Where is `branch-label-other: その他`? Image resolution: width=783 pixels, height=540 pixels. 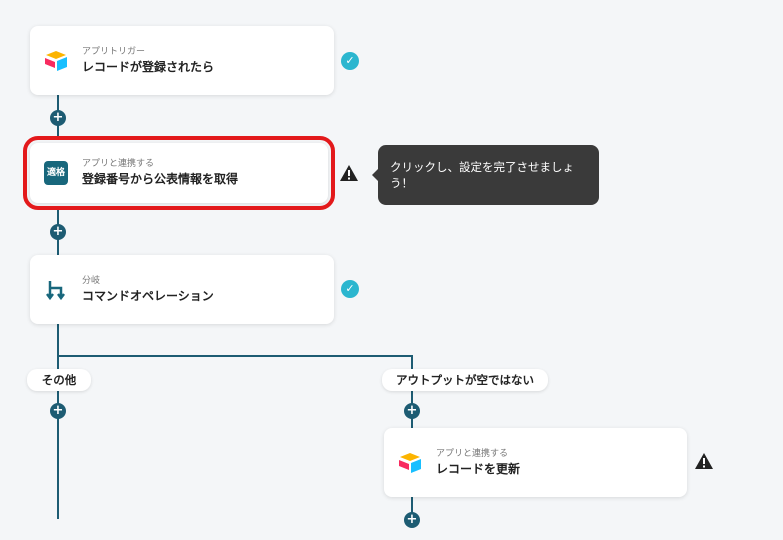 branch-label-other: その他 is located at coordinates (59, 380).